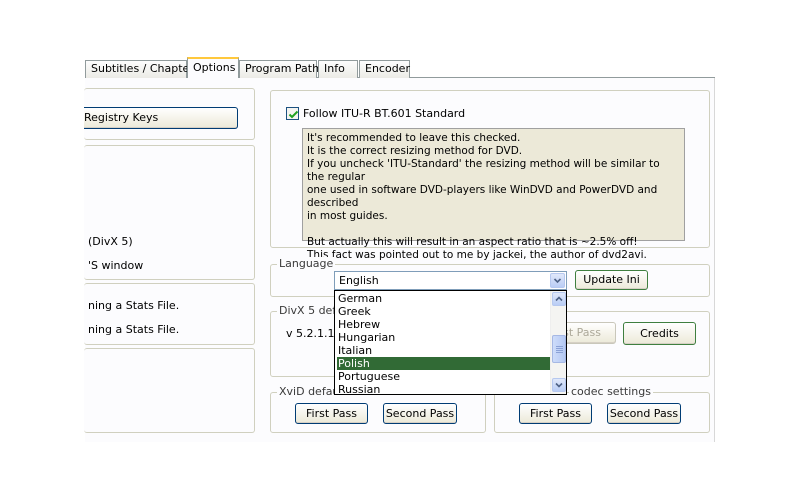  I want to click on credits-label: Credits, so click(659, 333).